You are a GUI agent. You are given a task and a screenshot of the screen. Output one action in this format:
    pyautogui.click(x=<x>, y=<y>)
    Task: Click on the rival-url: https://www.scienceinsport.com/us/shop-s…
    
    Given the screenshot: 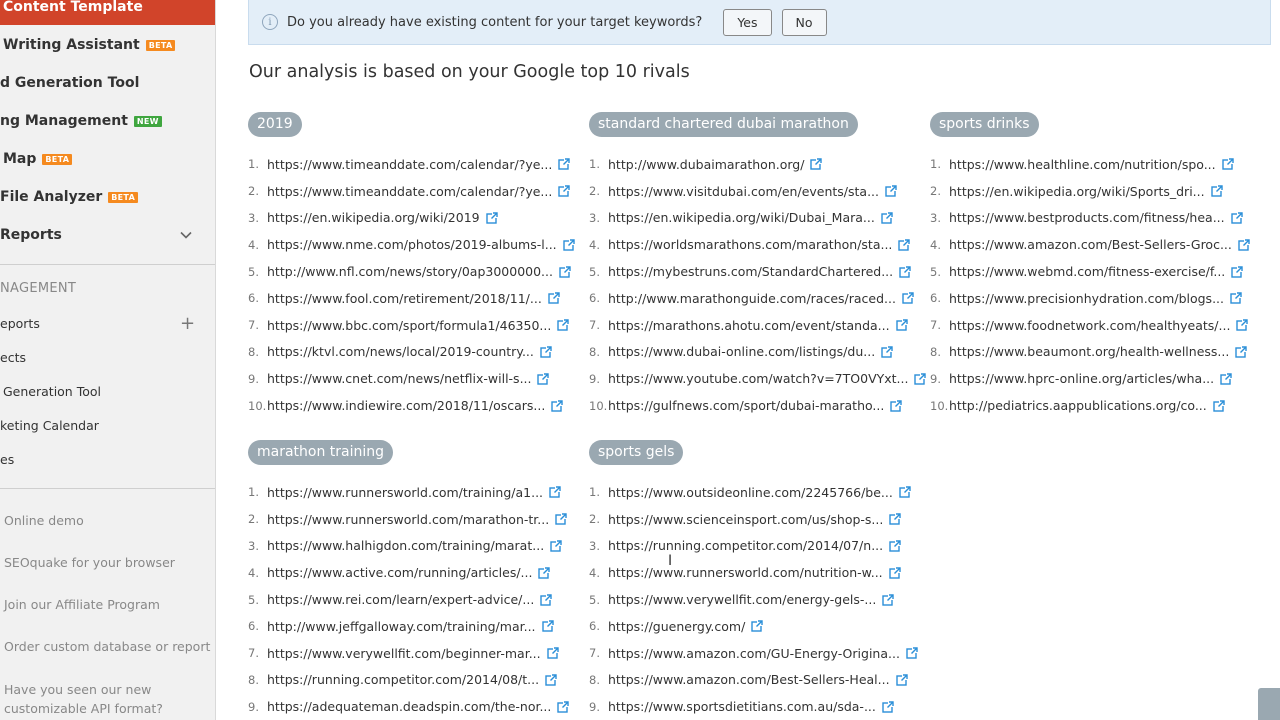 What is the action you would take?
    pyautogui.click(x=746, y=519)
    